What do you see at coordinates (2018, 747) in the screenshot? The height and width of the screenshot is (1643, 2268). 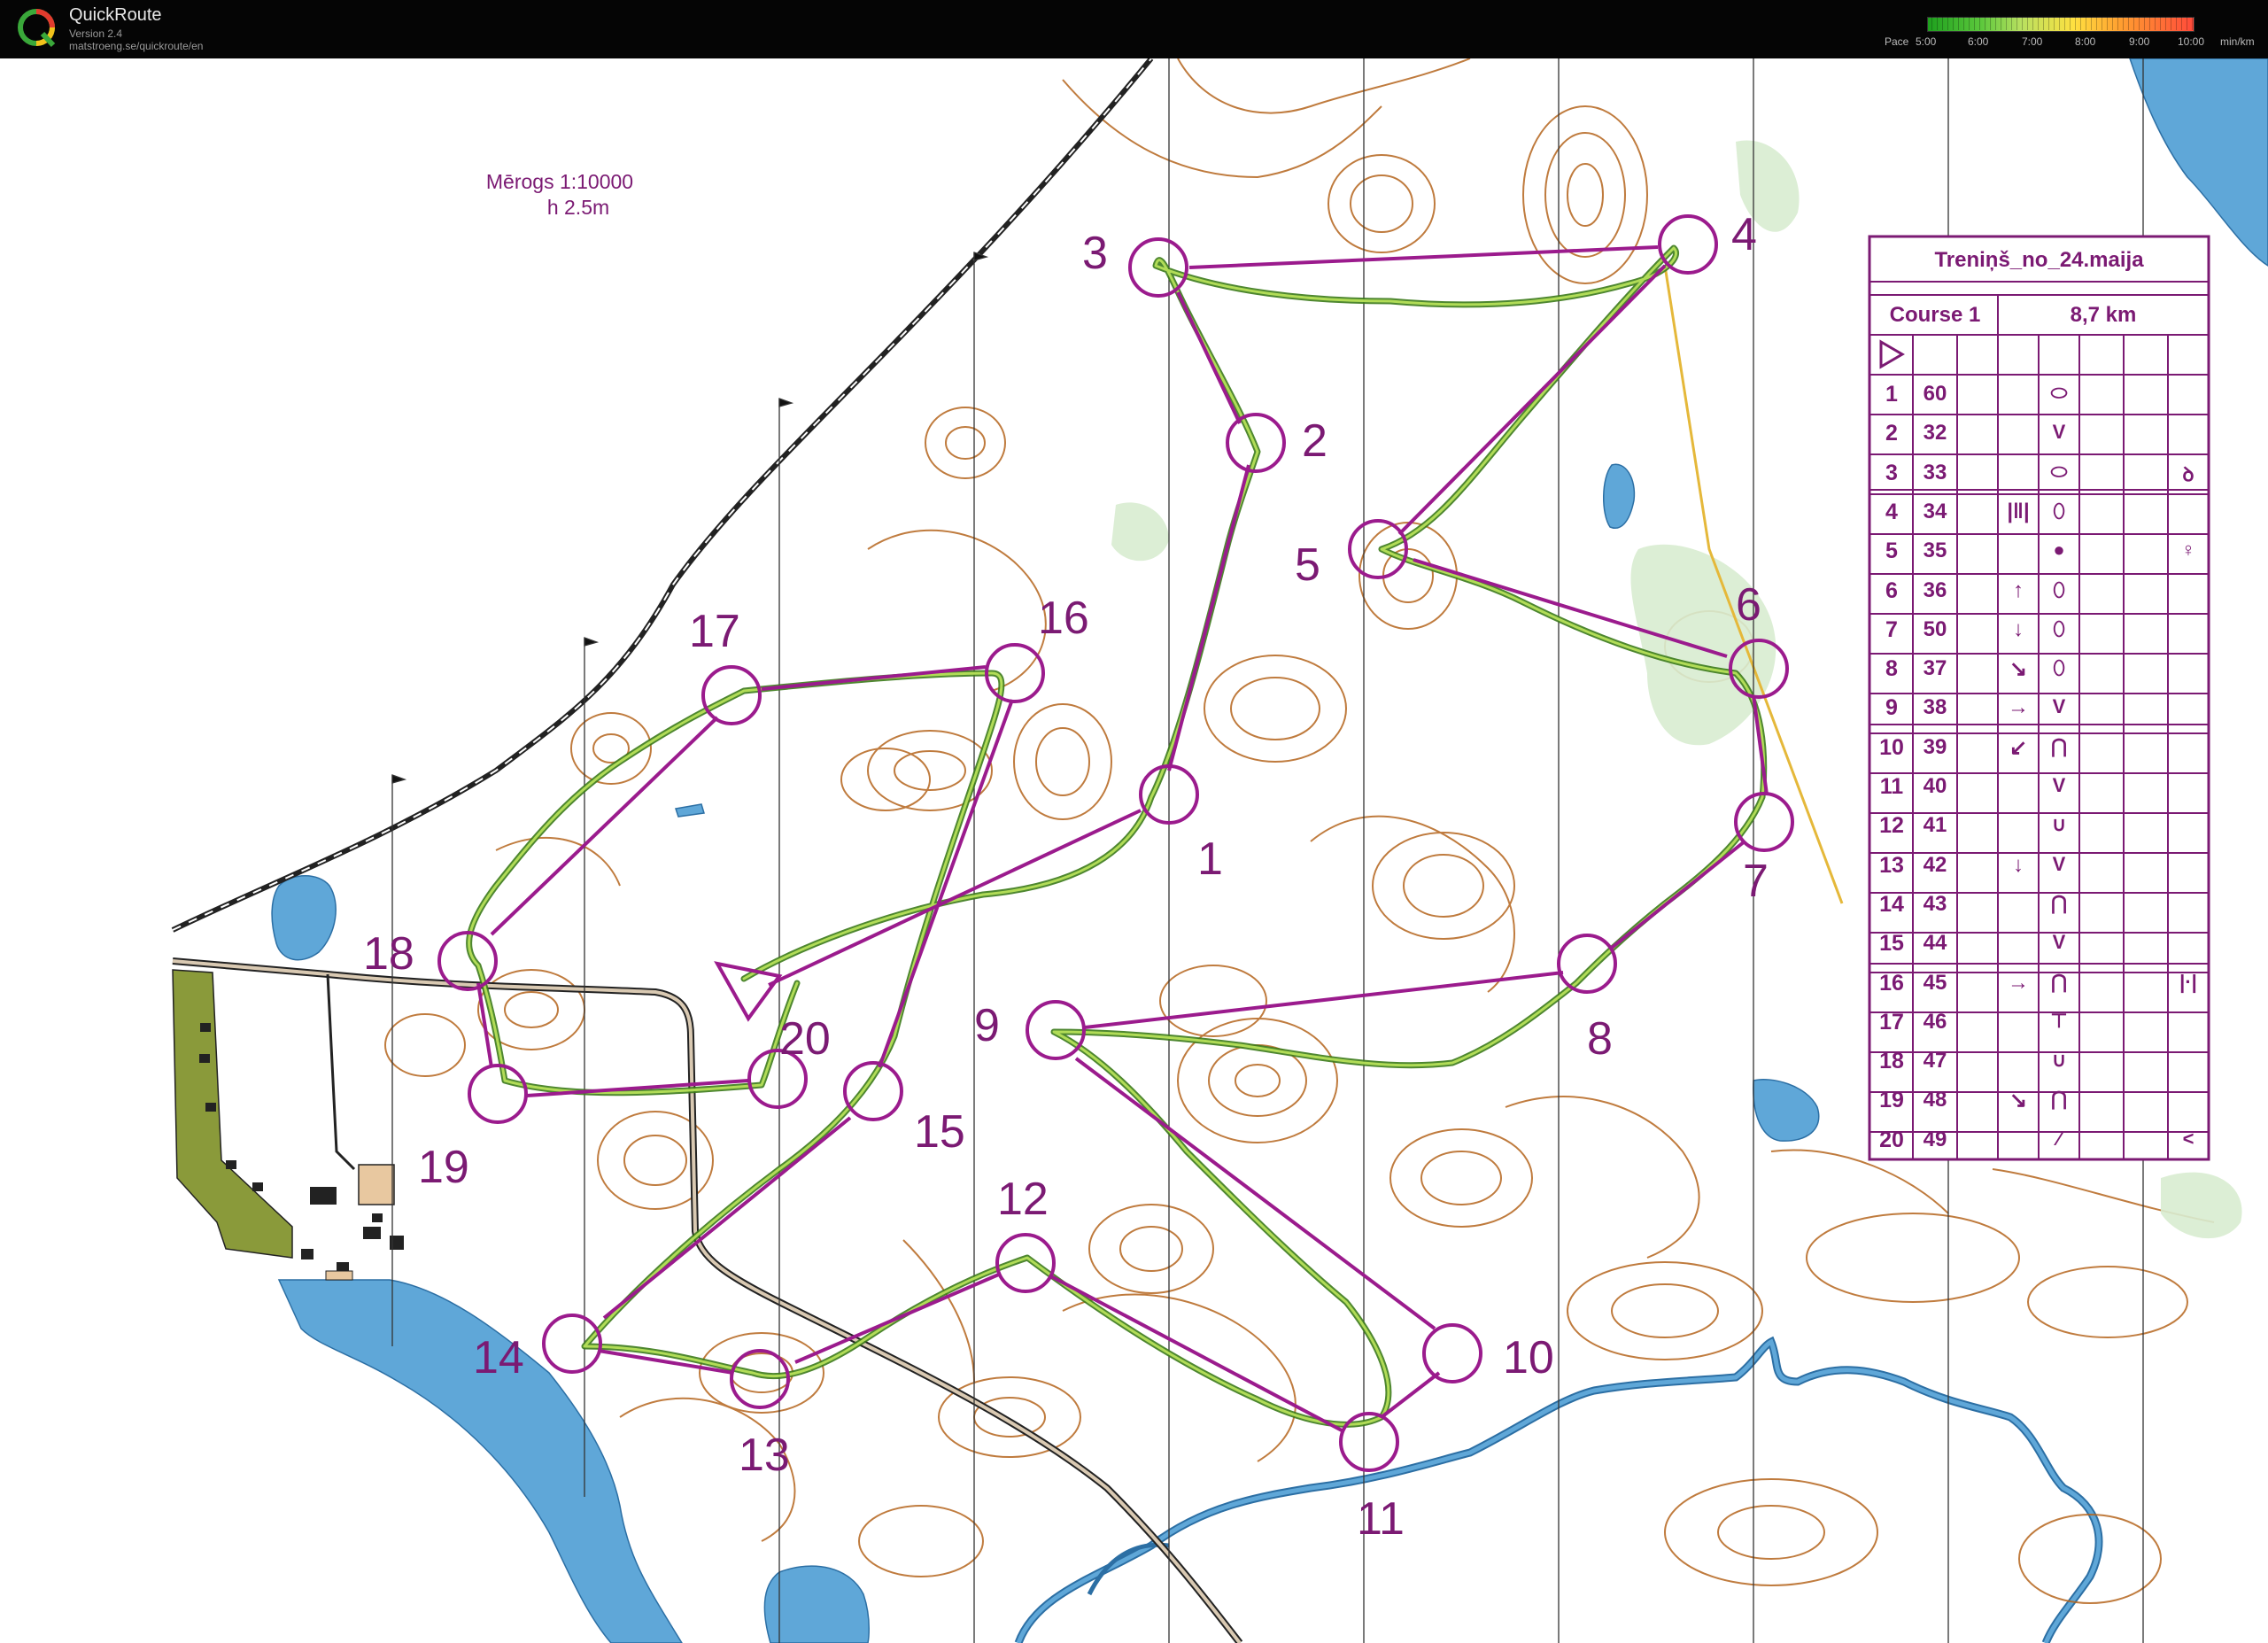 I see `sheet-cell-dir: ↙` at bounding box center [2018, 747].